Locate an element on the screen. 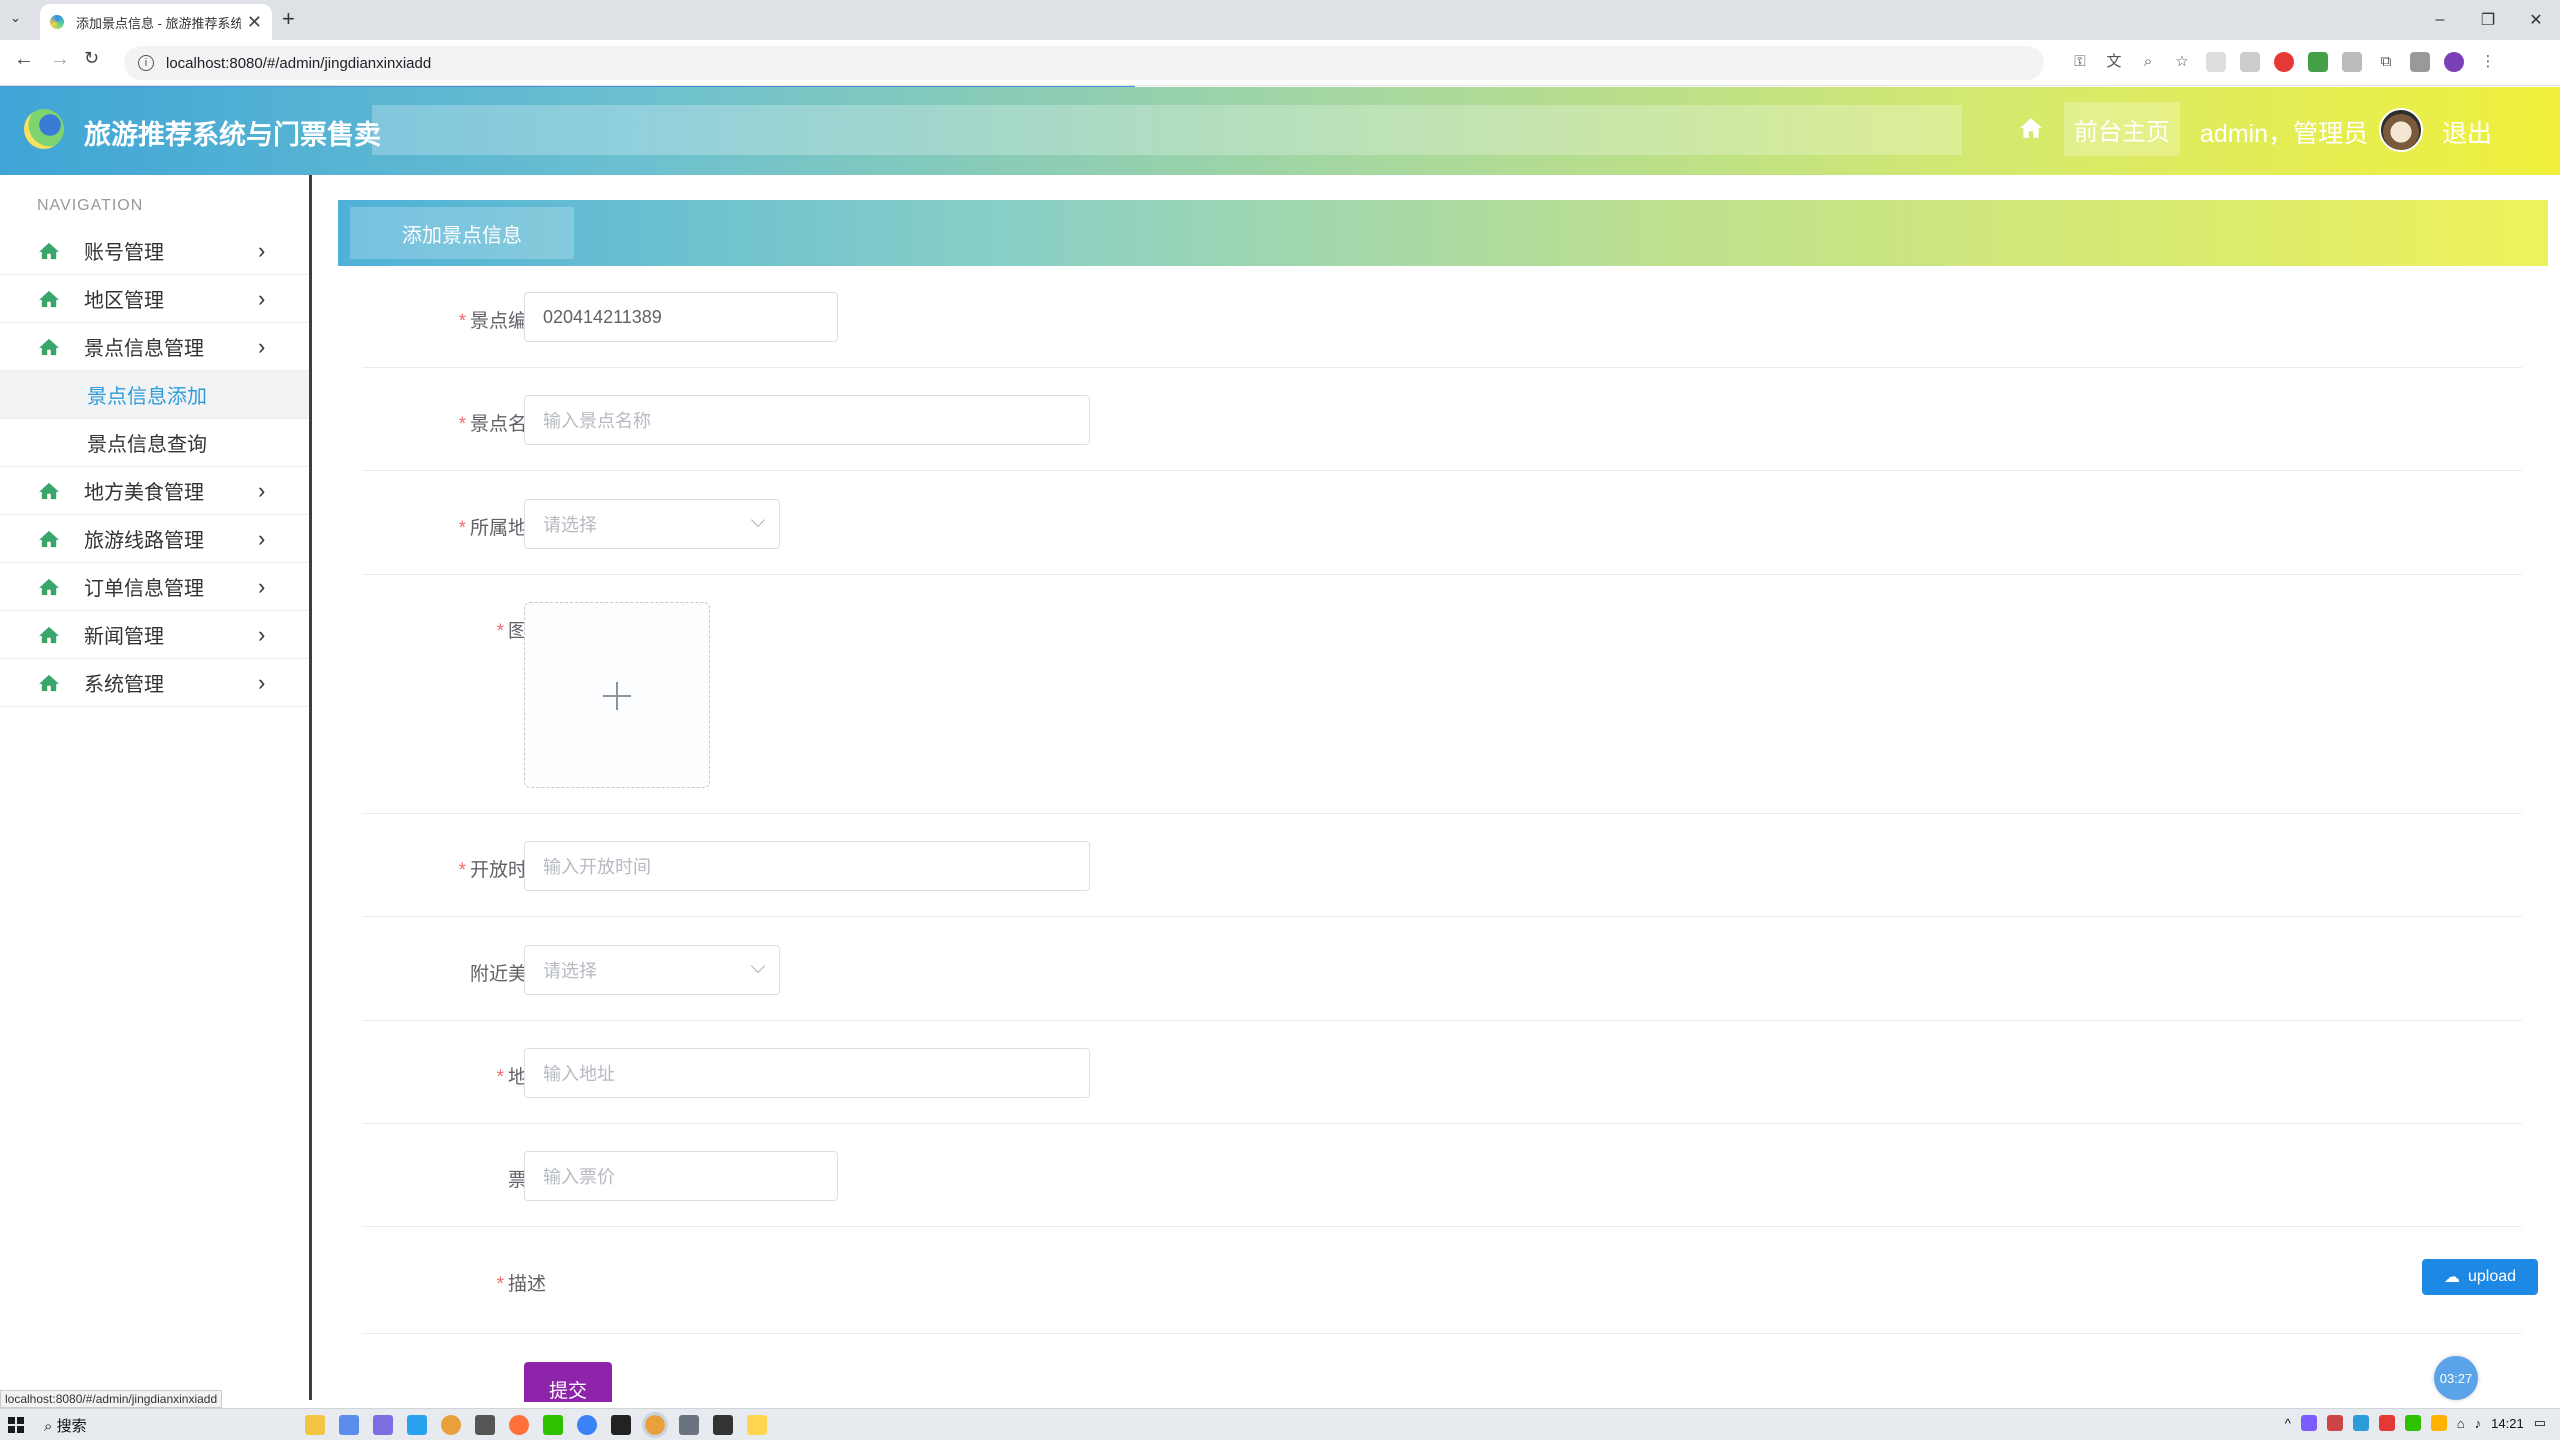 This screenshot has width=2560, height=1440. form-row-code: * 景点编号 020414211389 is located at coordinates (1442, 330).